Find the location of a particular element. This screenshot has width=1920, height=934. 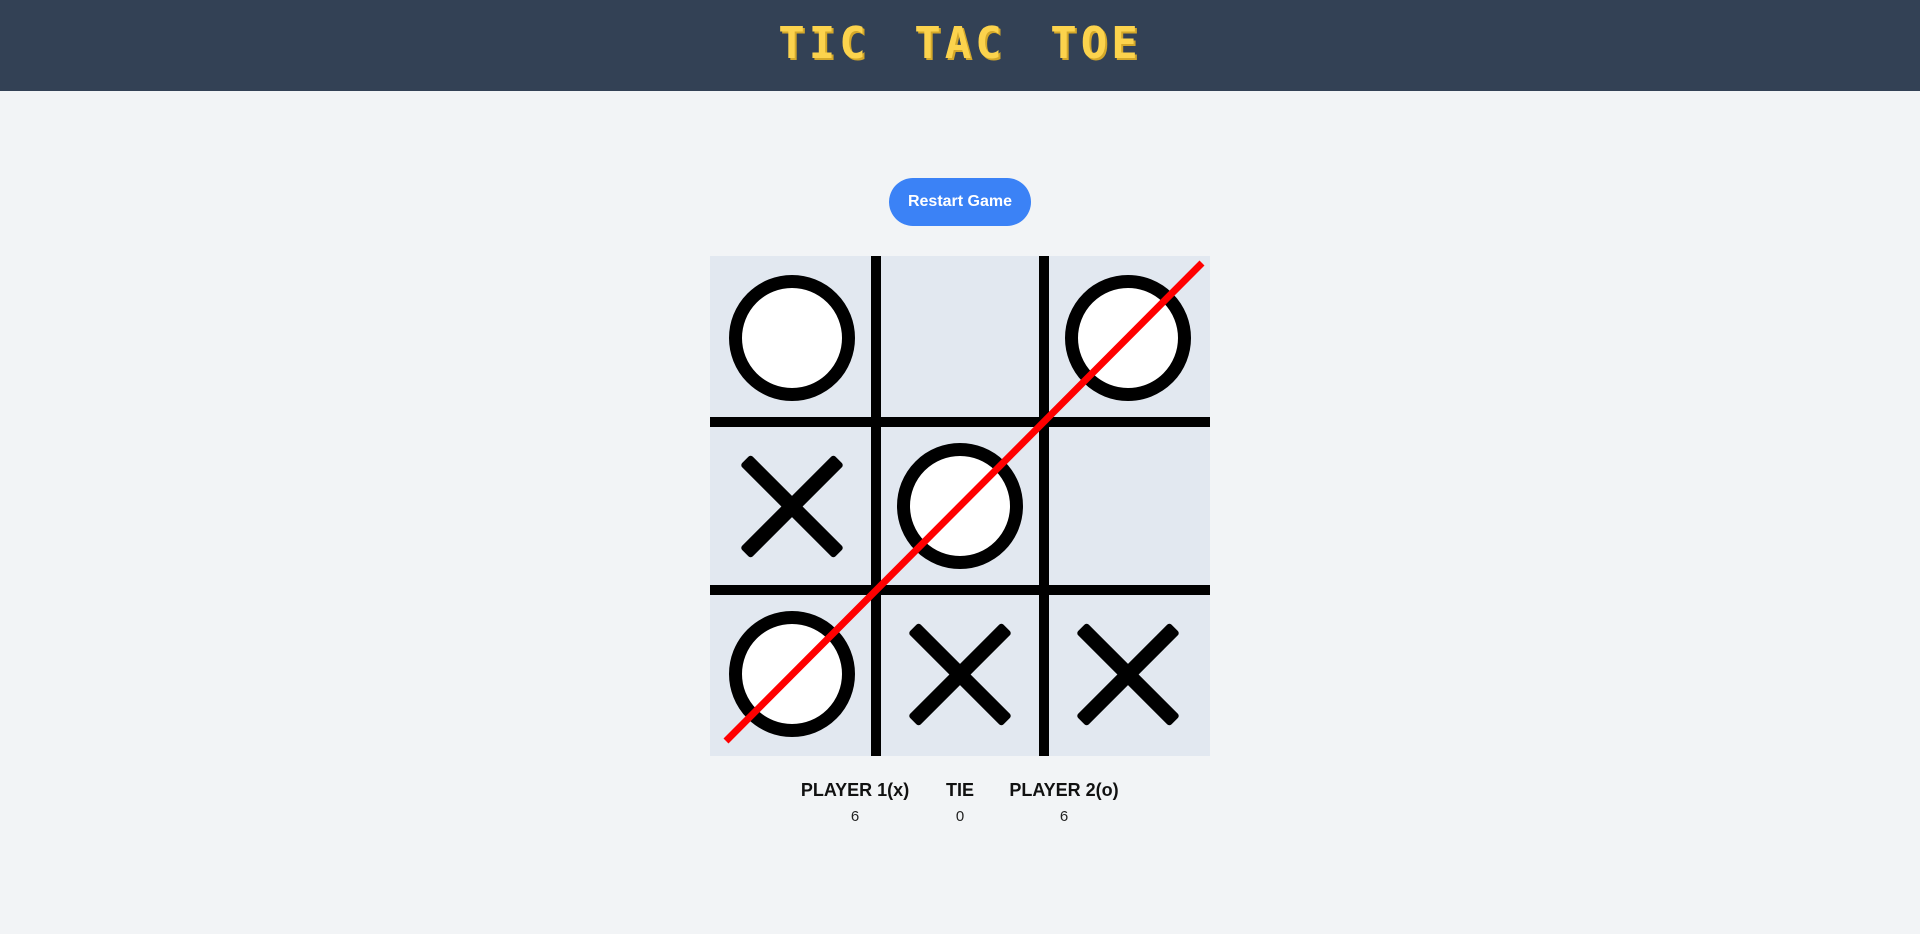

scoreboard: PLAYER 1(x) 6 TIE 0 PLAYER 2(o) 6 is located at coordinates (960, 808).